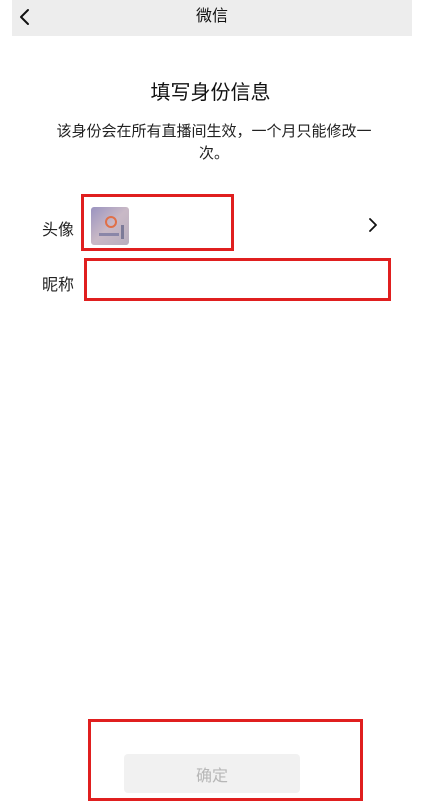 This screenshot has height=807, width=421. Describe the element at coordinates (212, 773) in the screenshot. I see `confirm-button: 确定` at that location.